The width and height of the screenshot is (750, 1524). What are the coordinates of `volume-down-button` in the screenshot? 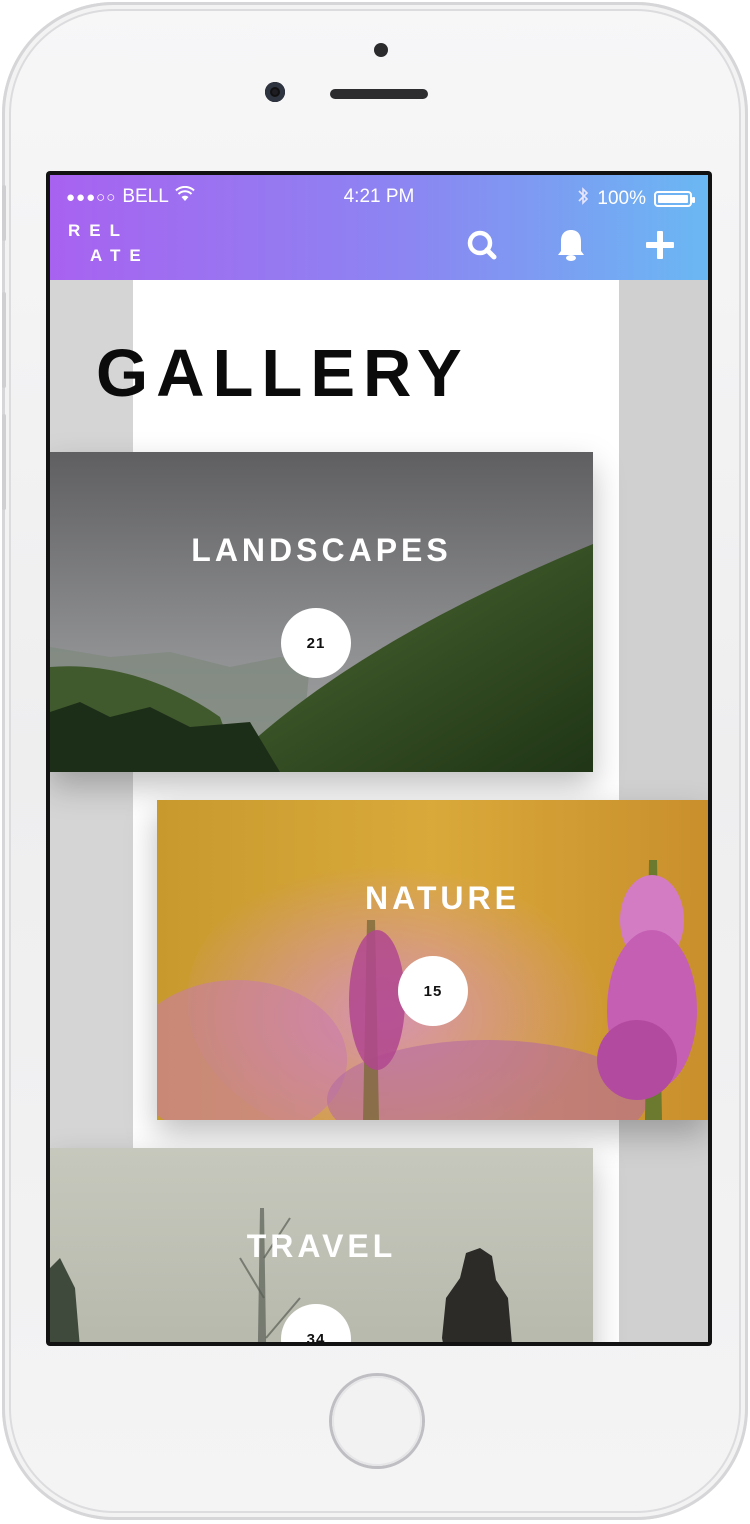 It's located at (4, 462).